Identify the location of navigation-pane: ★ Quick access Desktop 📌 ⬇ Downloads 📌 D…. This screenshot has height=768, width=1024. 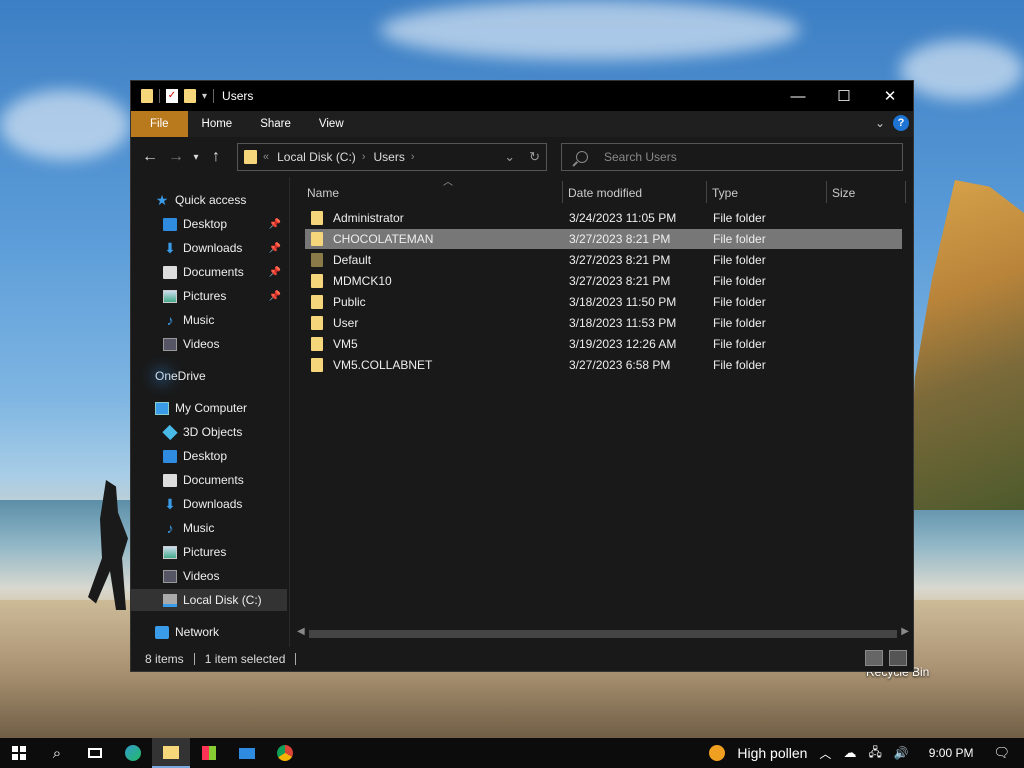
(210, 413).